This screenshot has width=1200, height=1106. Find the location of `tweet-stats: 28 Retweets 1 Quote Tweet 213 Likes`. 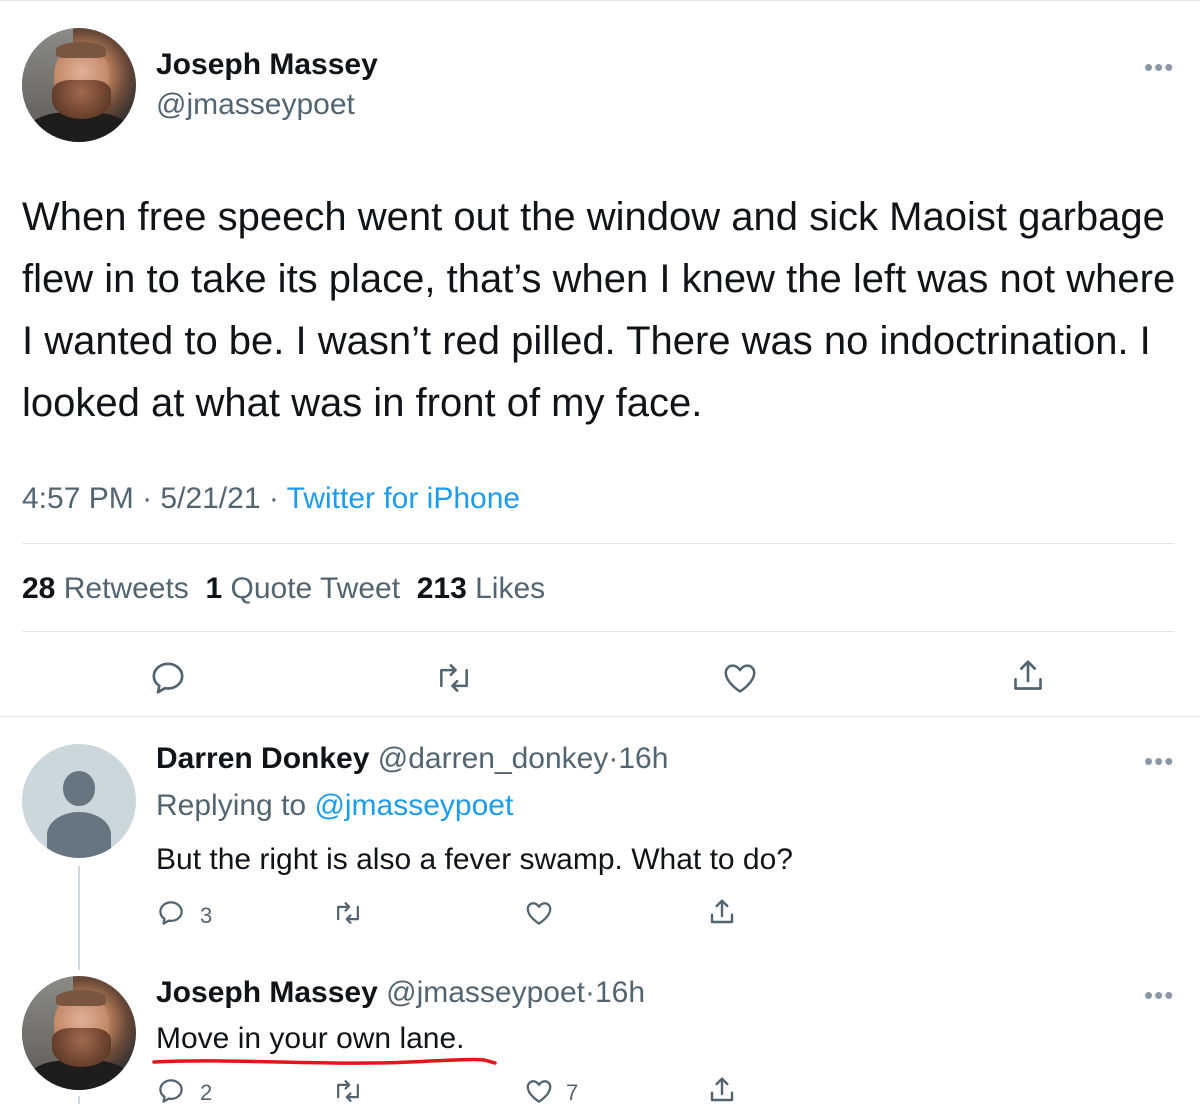

tweet-stats: 28 Retweets 1 Quote Tweet 213 Likes is located at coordinates (283, 589).